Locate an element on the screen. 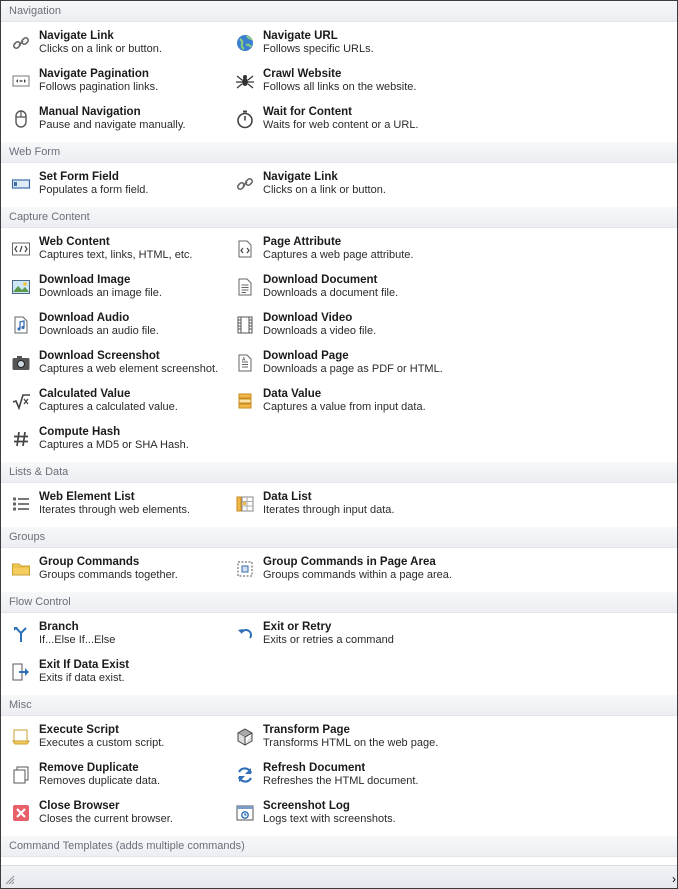 This screenshot has width=678, height=889. list-icon is located at coordinates (21, 504).